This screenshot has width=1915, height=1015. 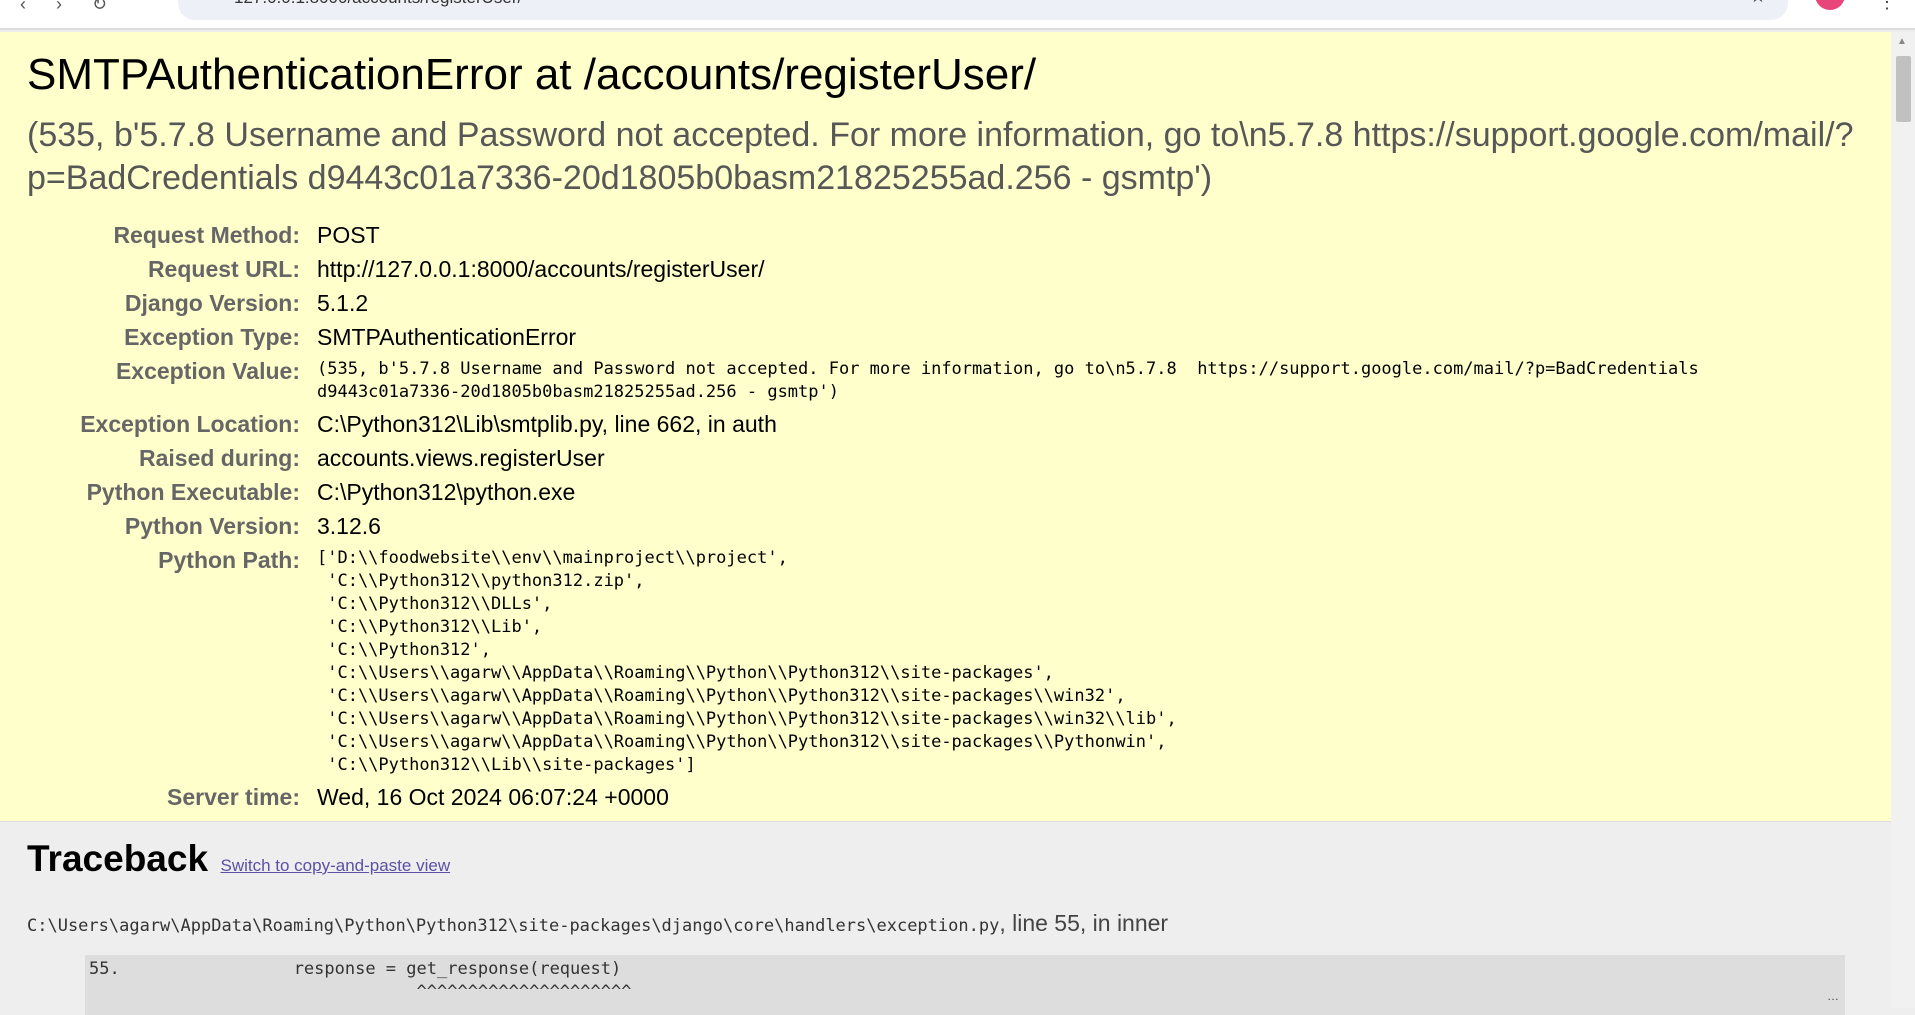 What do you see at coordinates (1903, 520) in the screenshot?
I see `scrollbar: ▲` at bounding box center [1903, 520].